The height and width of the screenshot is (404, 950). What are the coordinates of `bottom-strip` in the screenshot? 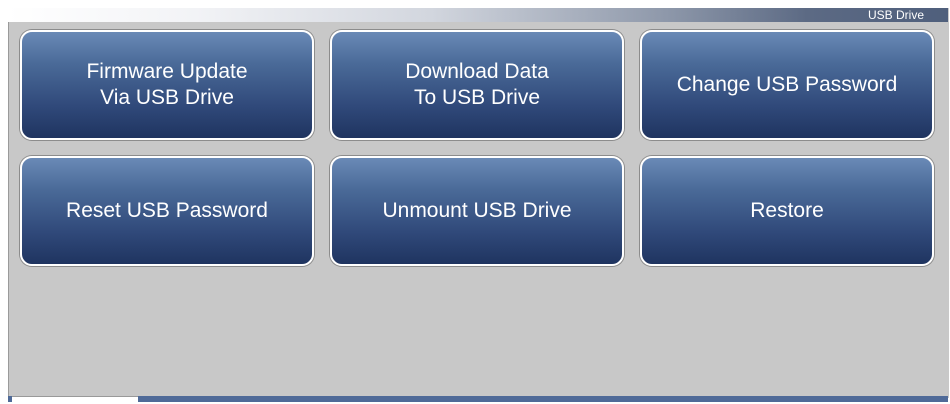 It's located at (478, 399).